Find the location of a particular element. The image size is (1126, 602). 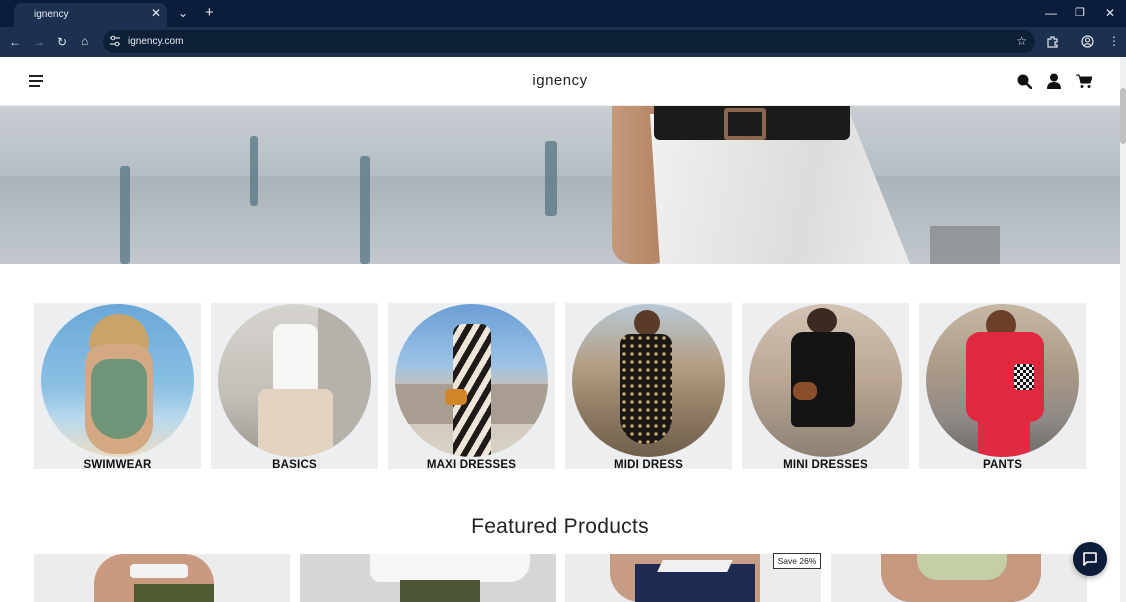

category-maxi-dresses: MAXI DRESSES is located at coordinates (471, 387).